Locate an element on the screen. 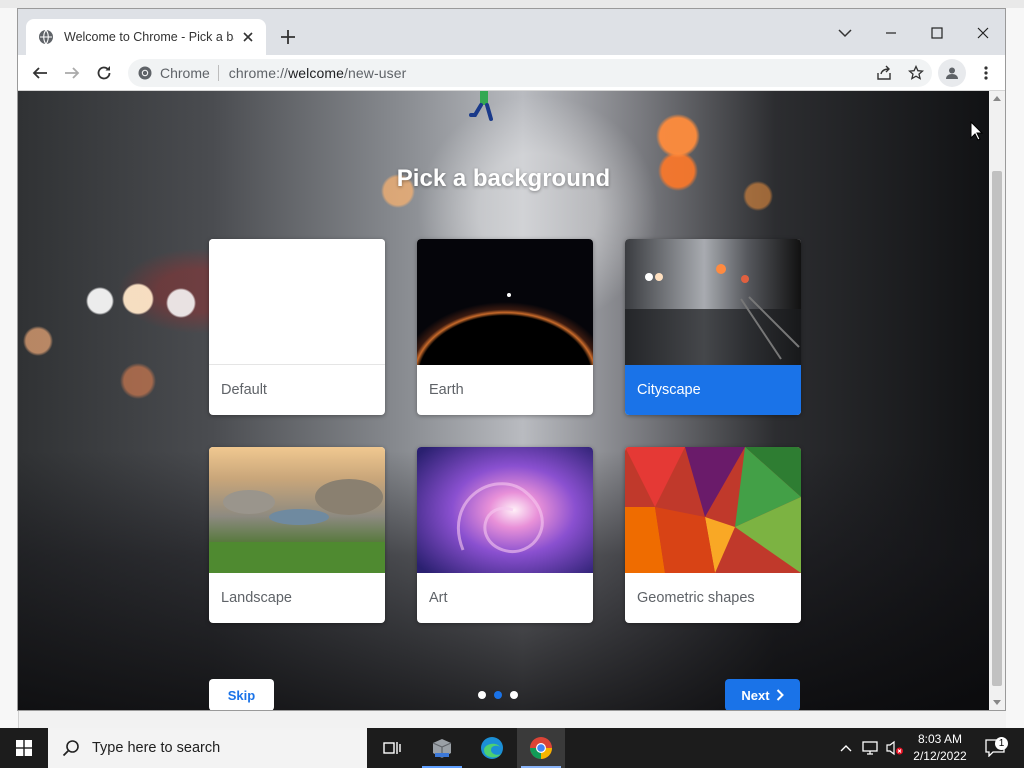 Image resolution: width=1024 pixels, height=768 pixels. server-manager-icon is located at coordinates (442, 748).